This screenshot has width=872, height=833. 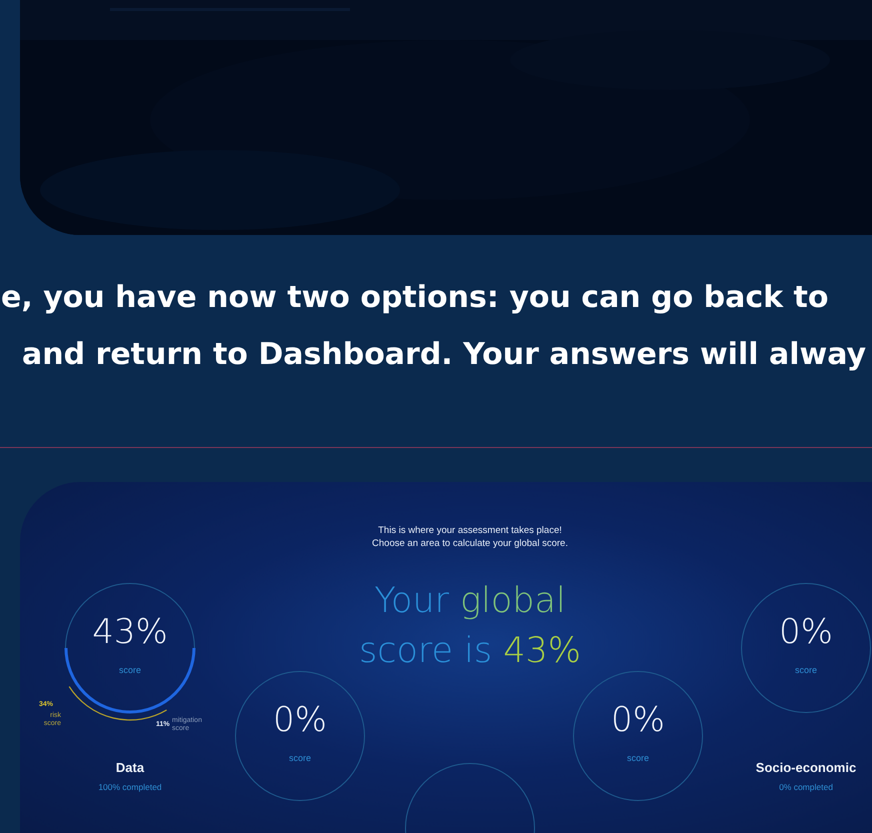 I want to click on score-value: 43%, so click(x=130, y=632).